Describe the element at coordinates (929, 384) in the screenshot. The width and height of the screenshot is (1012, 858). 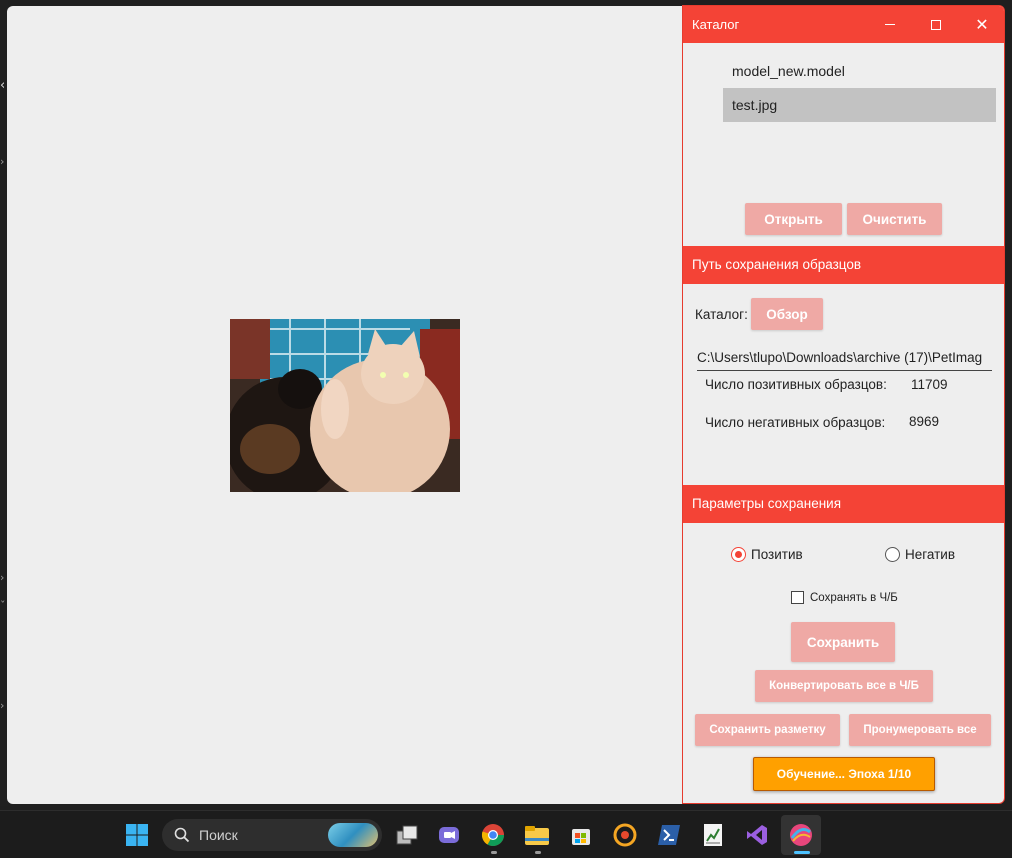
I see `positive-count-value: 11709` at that location.